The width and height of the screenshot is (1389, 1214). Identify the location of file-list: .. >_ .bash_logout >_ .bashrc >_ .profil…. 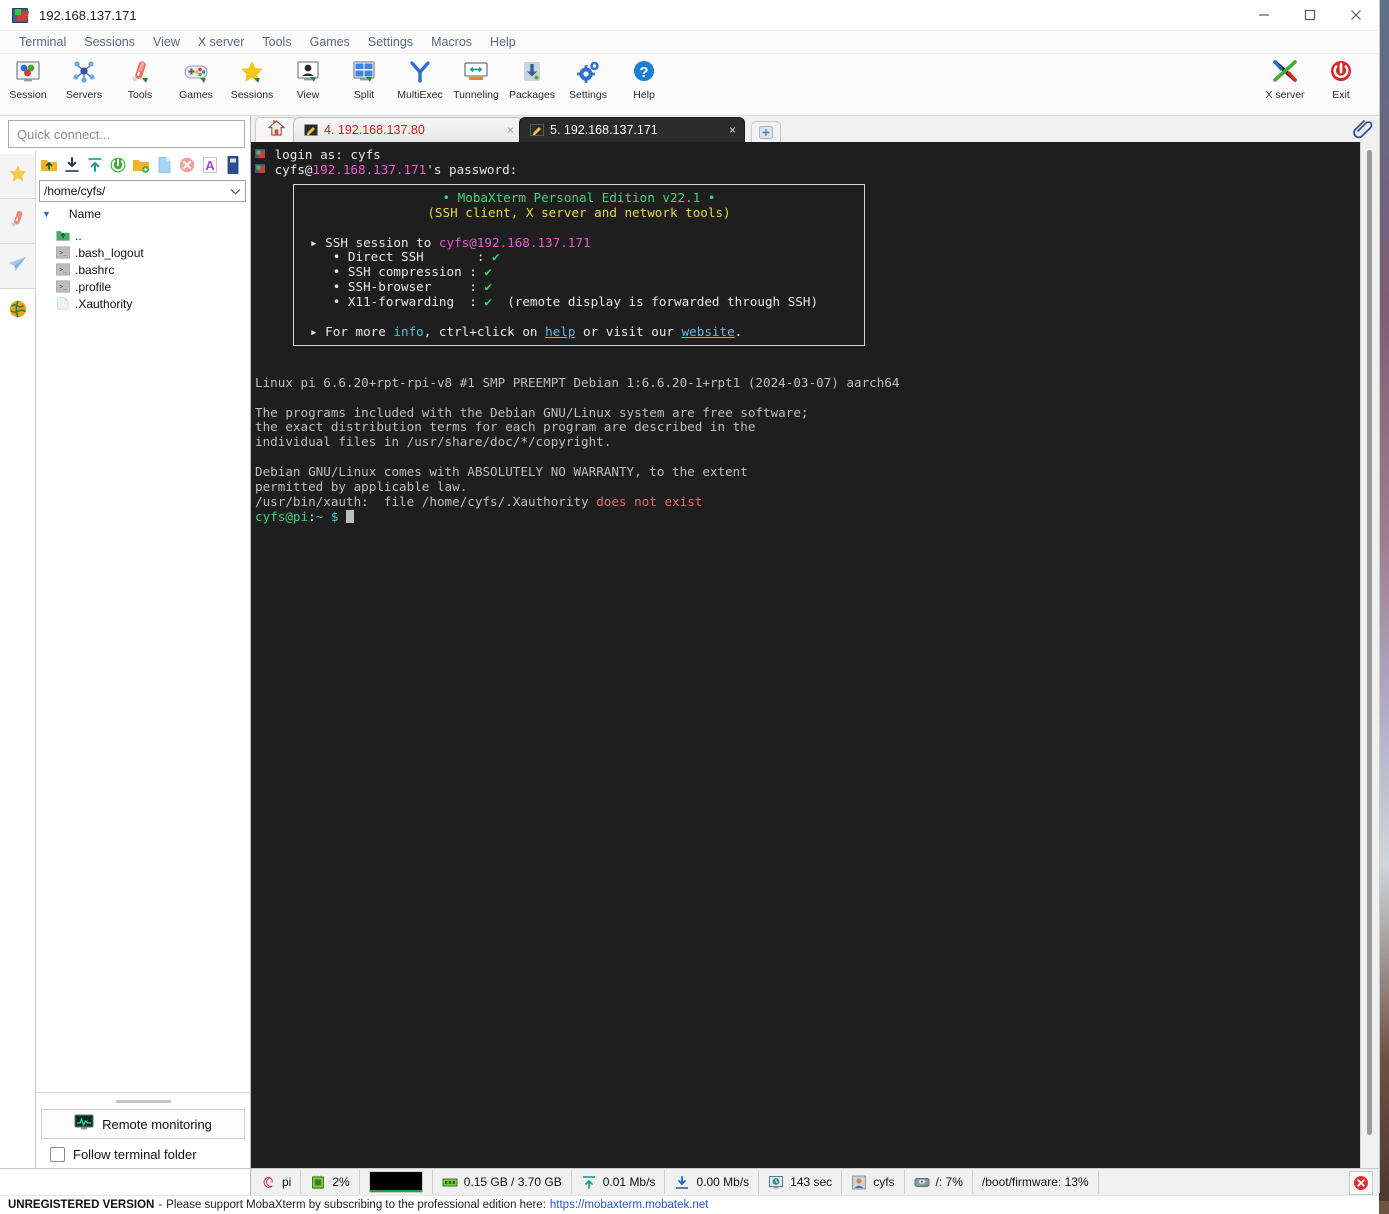
(143, 658).